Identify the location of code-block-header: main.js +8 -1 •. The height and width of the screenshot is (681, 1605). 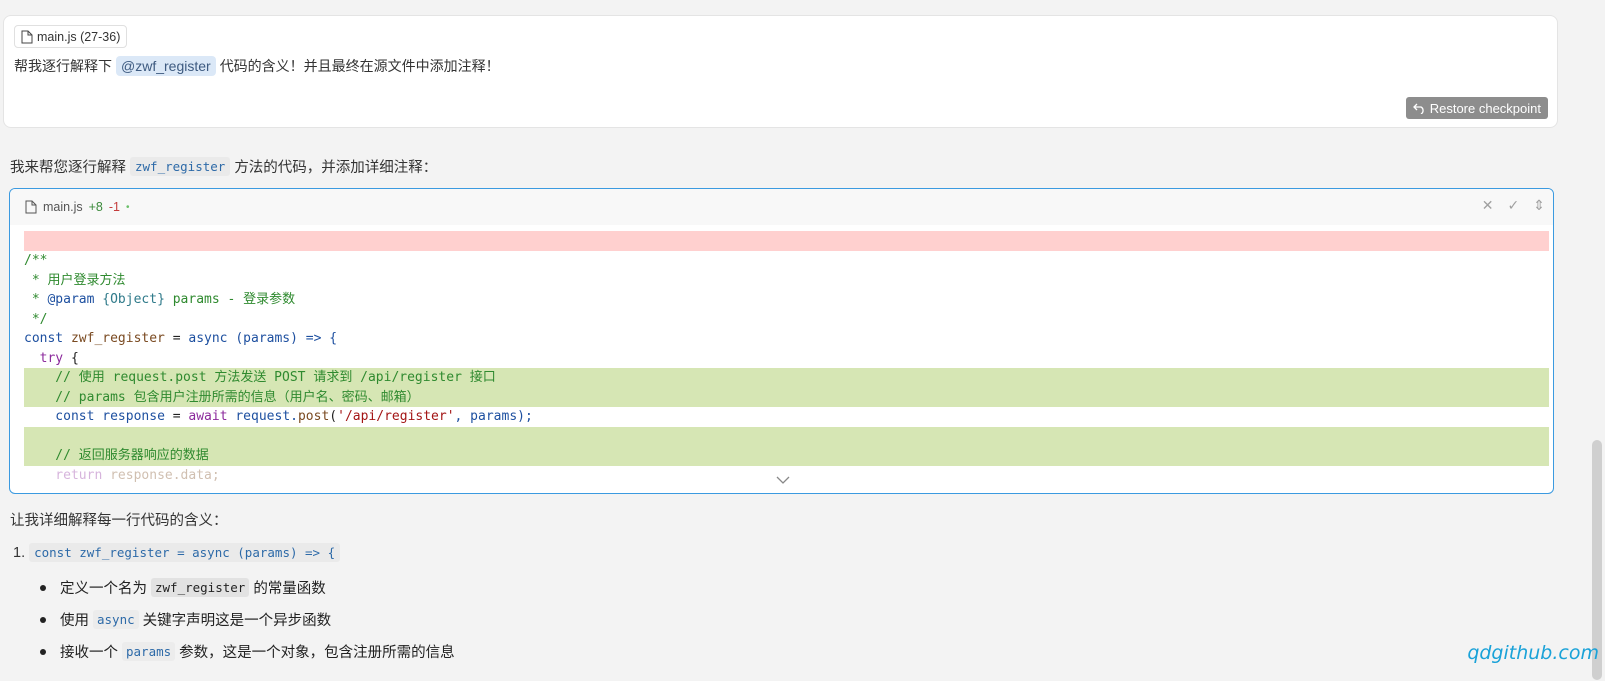
(781, 207).